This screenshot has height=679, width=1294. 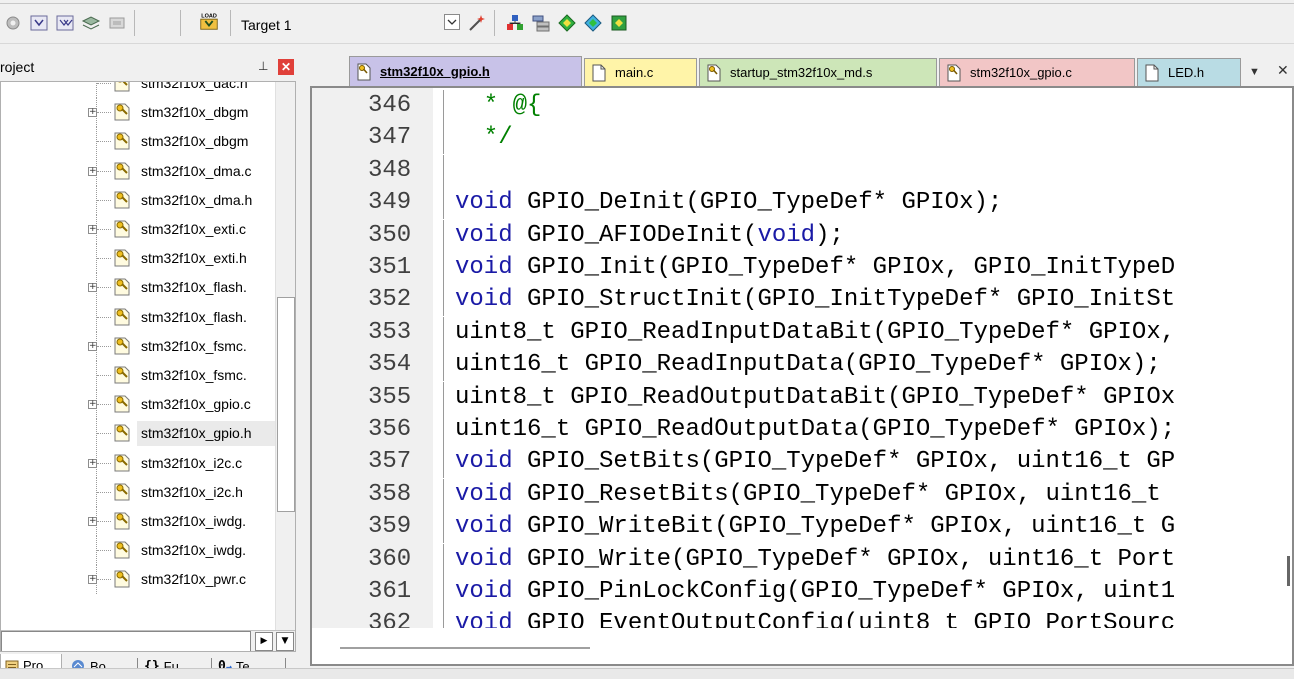 What do you see at coordinates (138, 142) in the screenshot?
I see `tree-item: stm32f10x_dbgm` at bounding box center [138, 142].